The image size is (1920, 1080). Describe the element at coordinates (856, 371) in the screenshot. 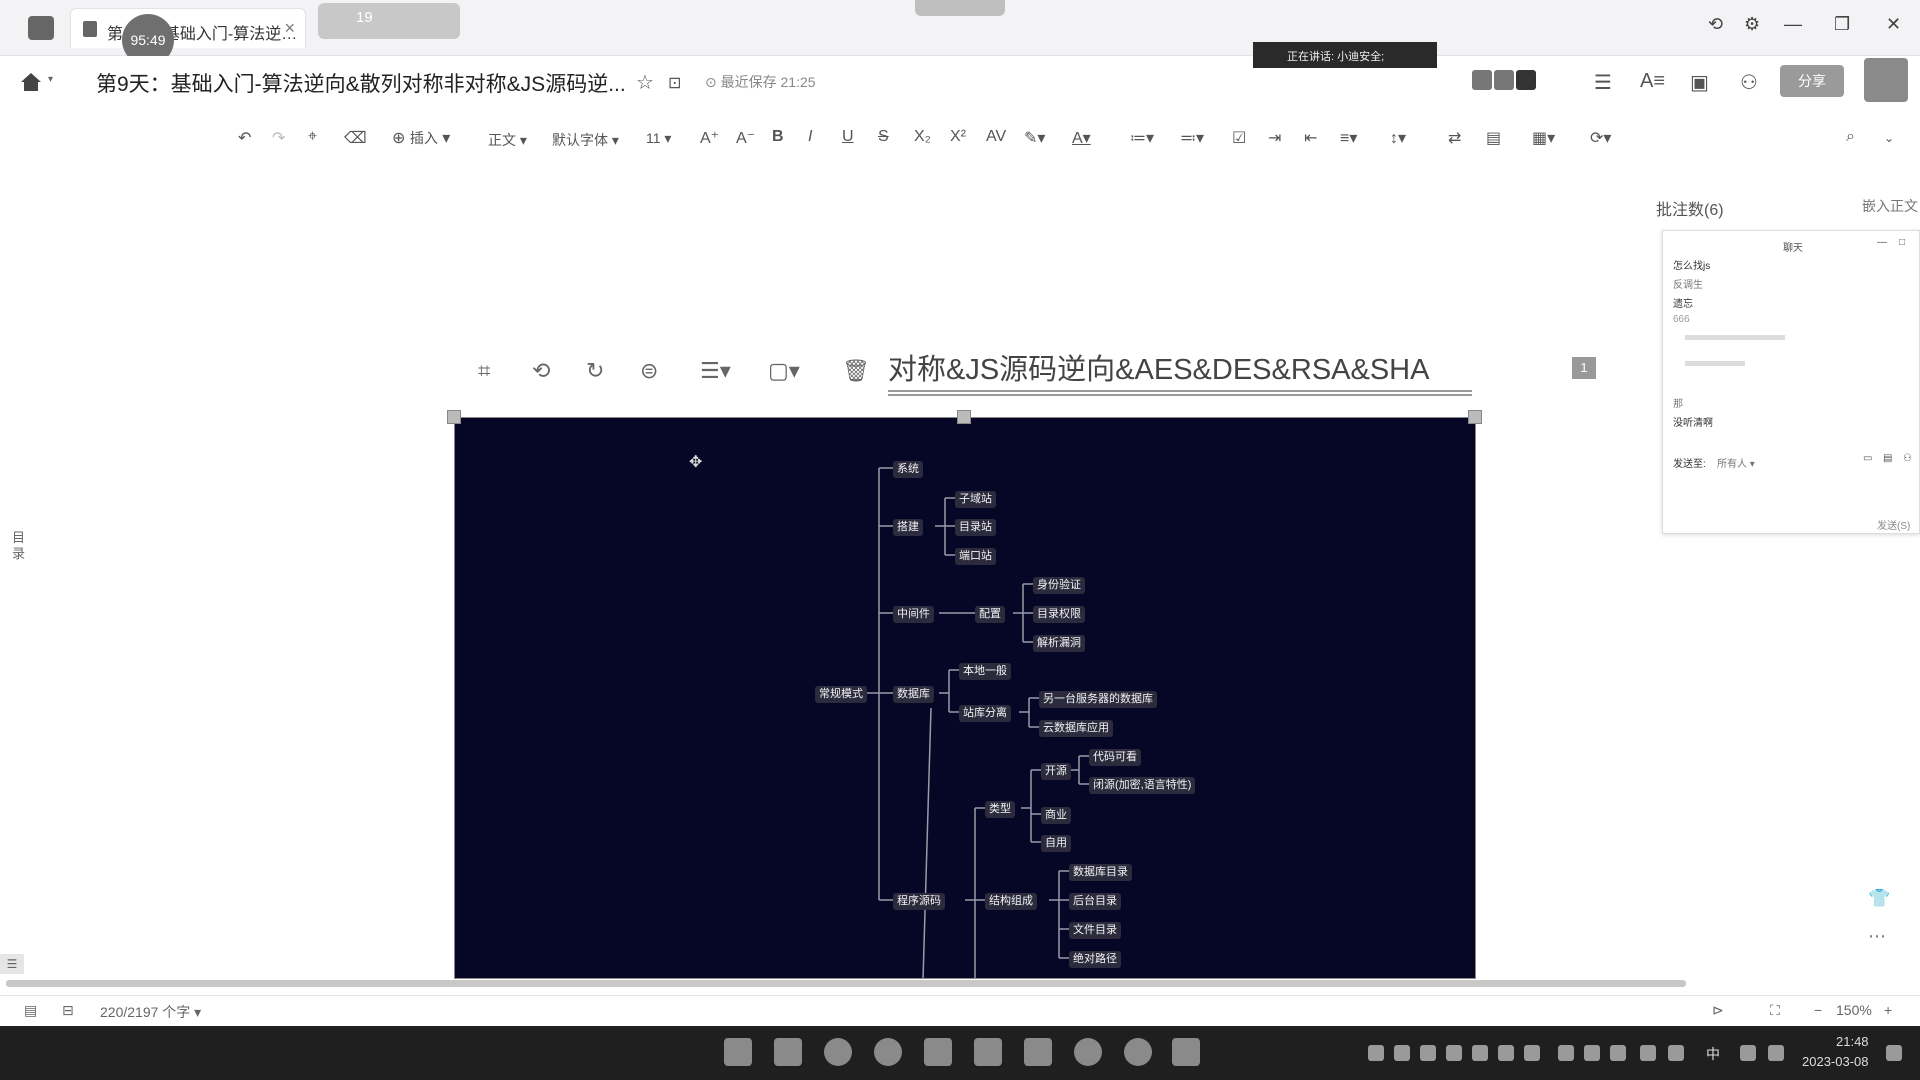

I see `delete-icon: 🗑` at that location.